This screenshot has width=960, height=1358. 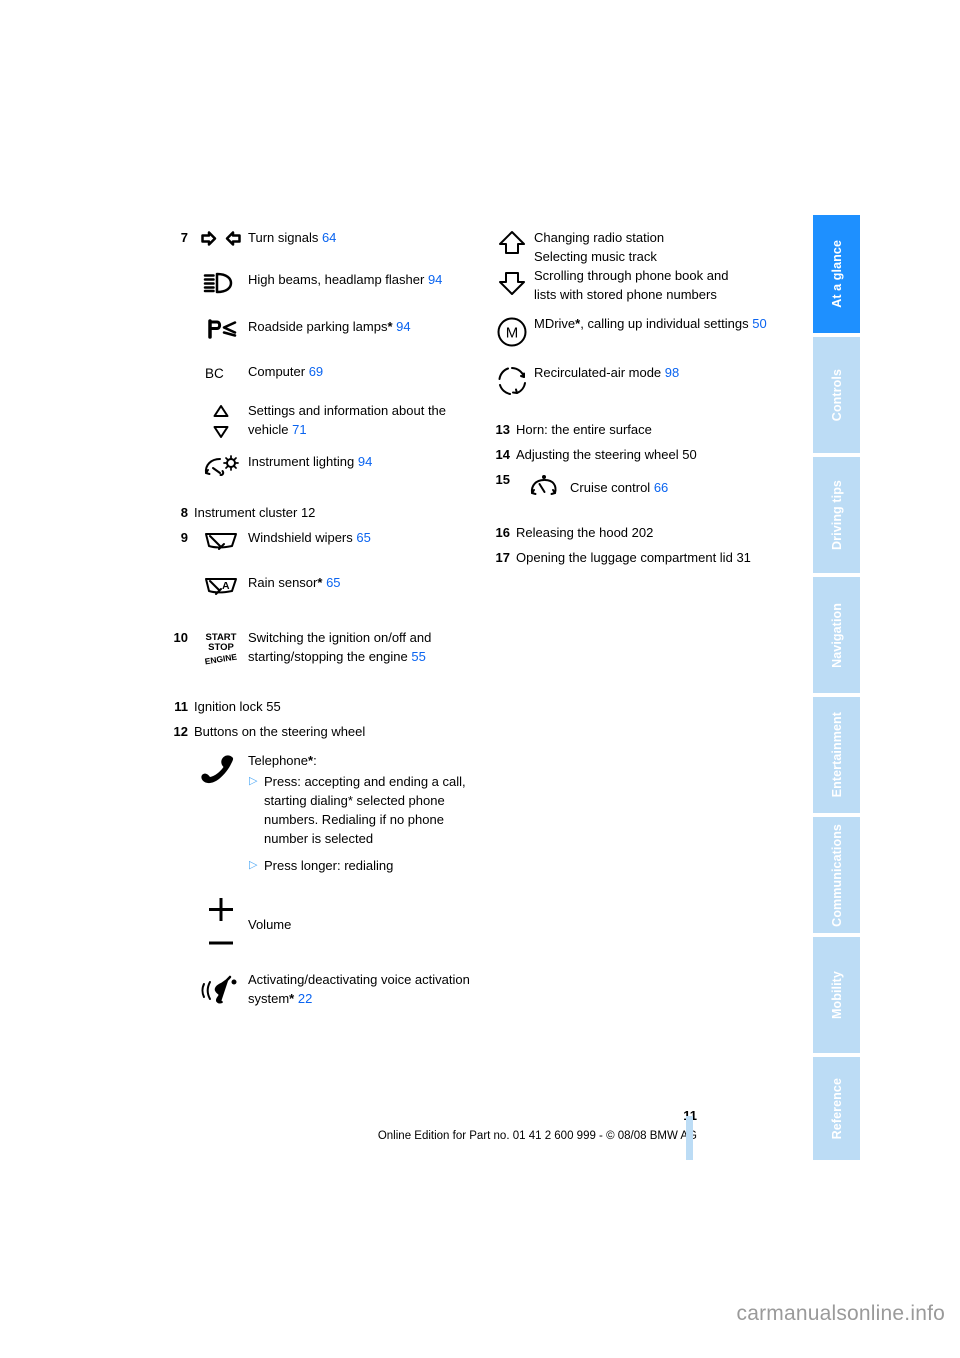 I want to click on sidebar-tab-label: Navigation, so click(x=836, y=635).